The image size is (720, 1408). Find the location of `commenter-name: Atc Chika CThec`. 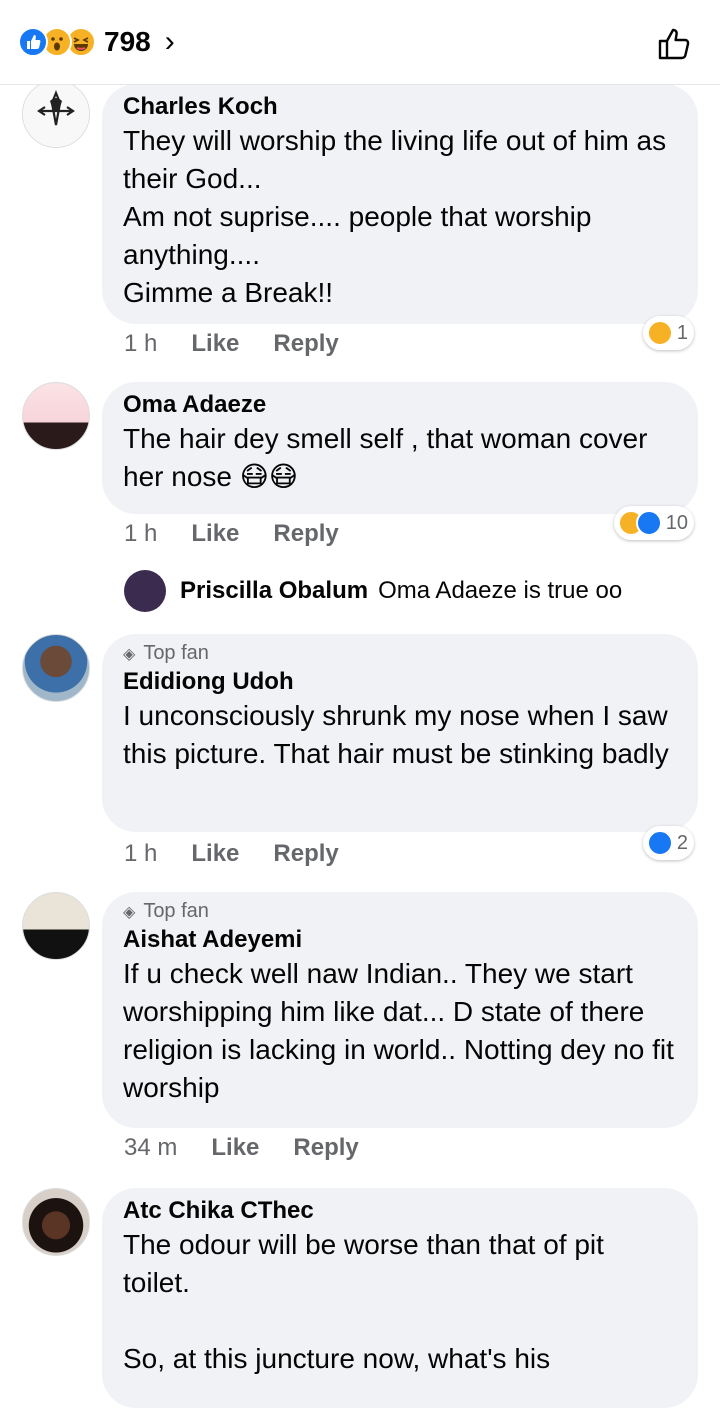

commenter-name: Atc Chika CThec is located at coordinates (400, 1211).